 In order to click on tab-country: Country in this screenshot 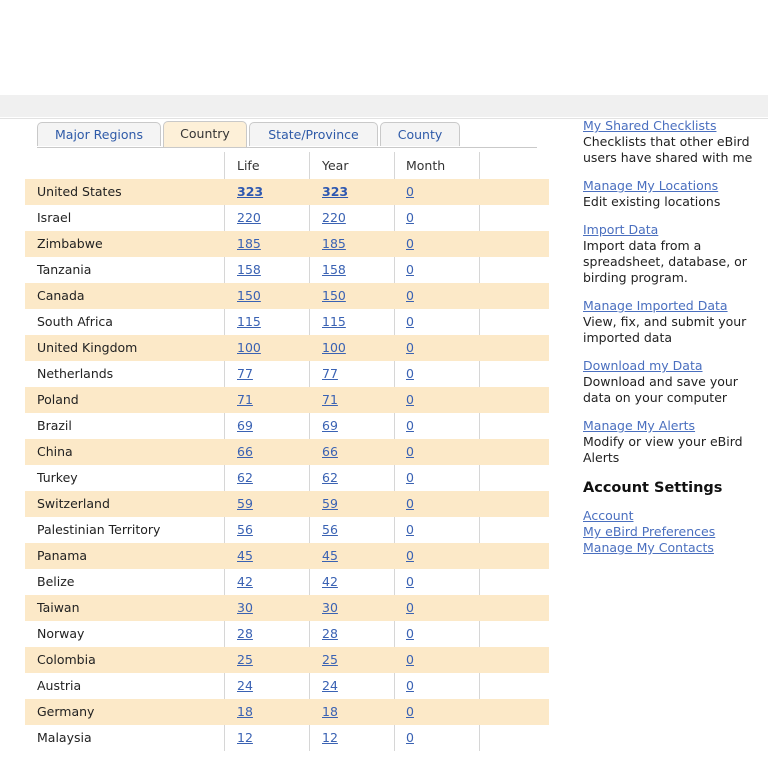, I will do `click(205, 134)`.